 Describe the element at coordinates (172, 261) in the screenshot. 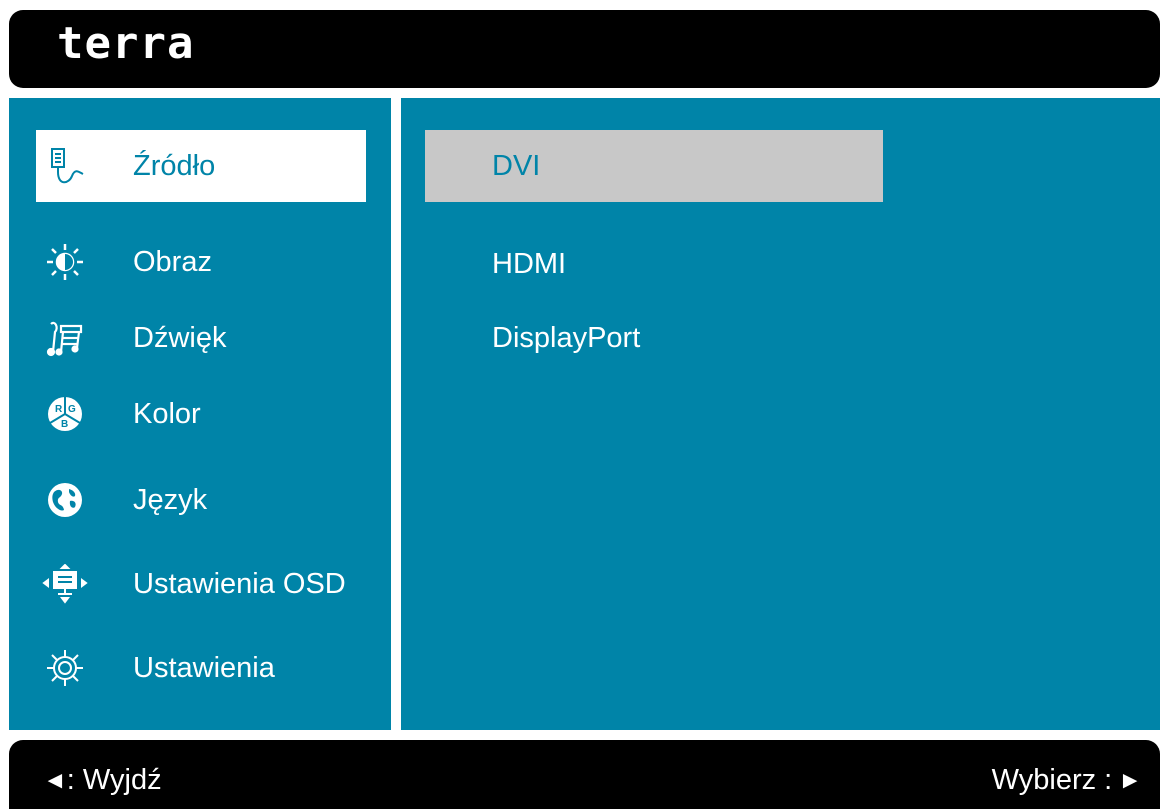

I see `sidebar-item-label: Obraz` at that location.